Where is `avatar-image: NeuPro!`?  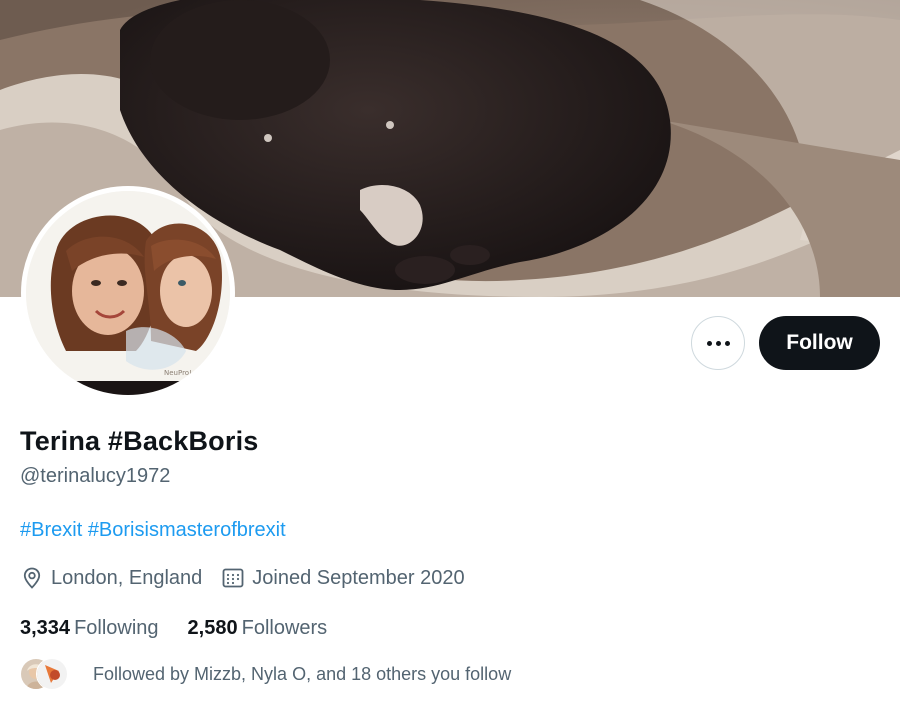 avatar-image: NeuPro! is located at coordinates (128, 293).